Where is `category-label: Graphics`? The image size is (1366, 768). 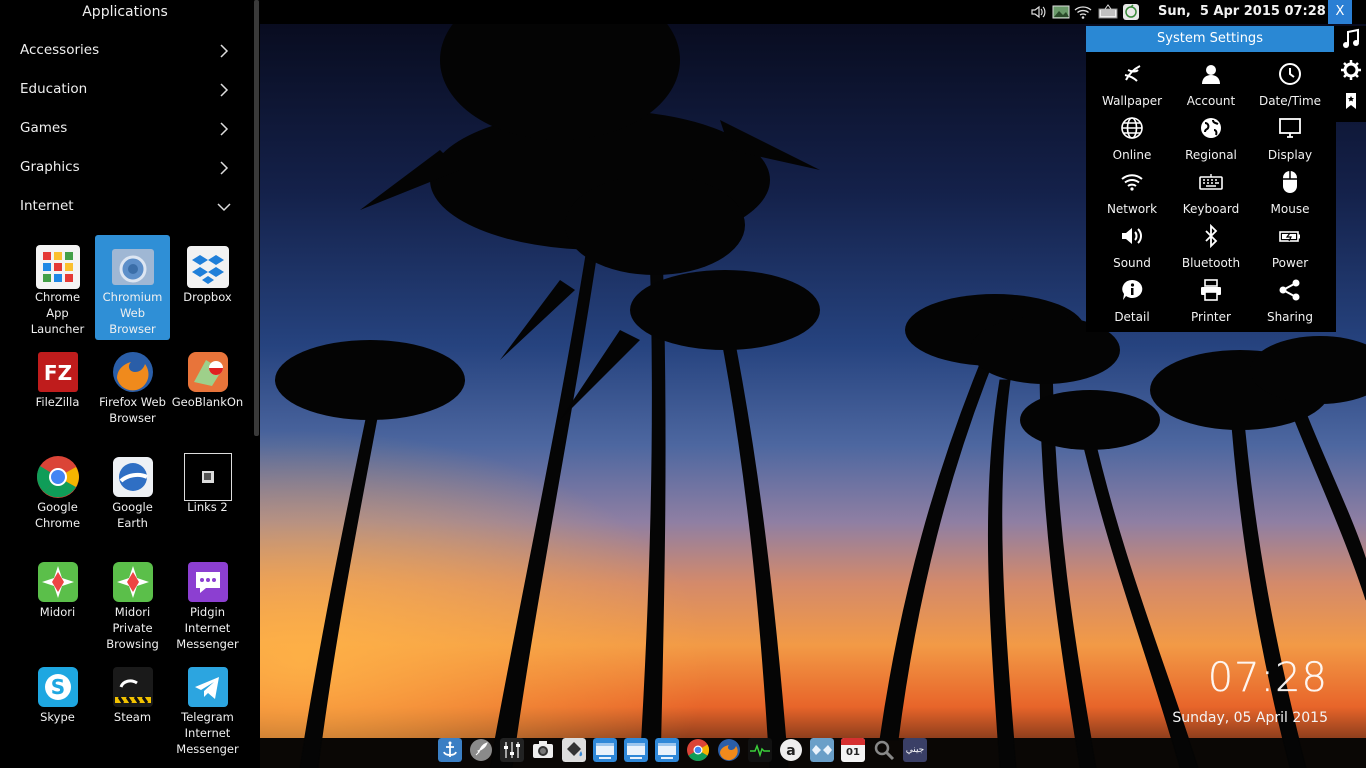
category-label: Graphics is located at coordinates (50, 167).